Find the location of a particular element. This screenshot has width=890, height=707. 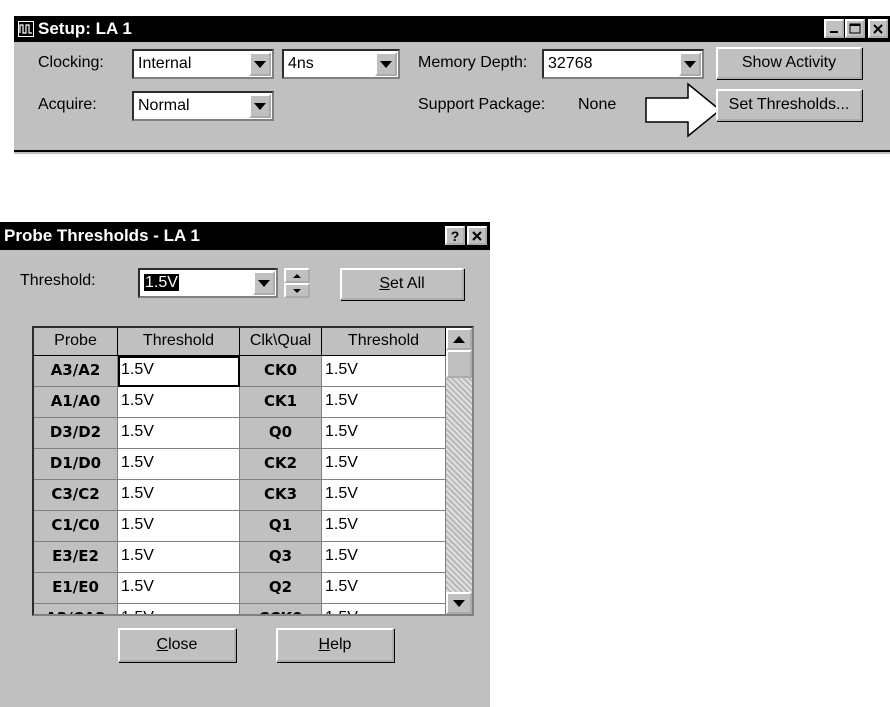

clk-qual-label: CCK0 is located at coordinates (281, 609).